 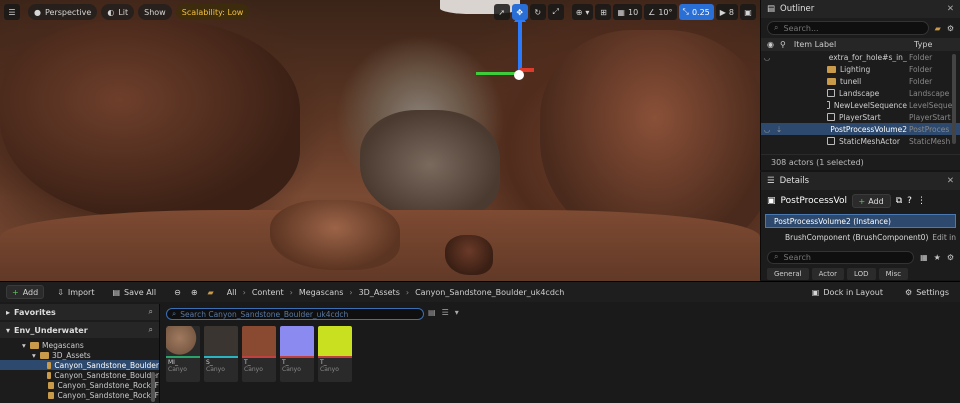 What do you see at coordinates (860, 129) in the screenshot?
I see `outliner-row: ◡ ⇣ PostProcessVolume2 PostProces` at bounding box center [860, 129].